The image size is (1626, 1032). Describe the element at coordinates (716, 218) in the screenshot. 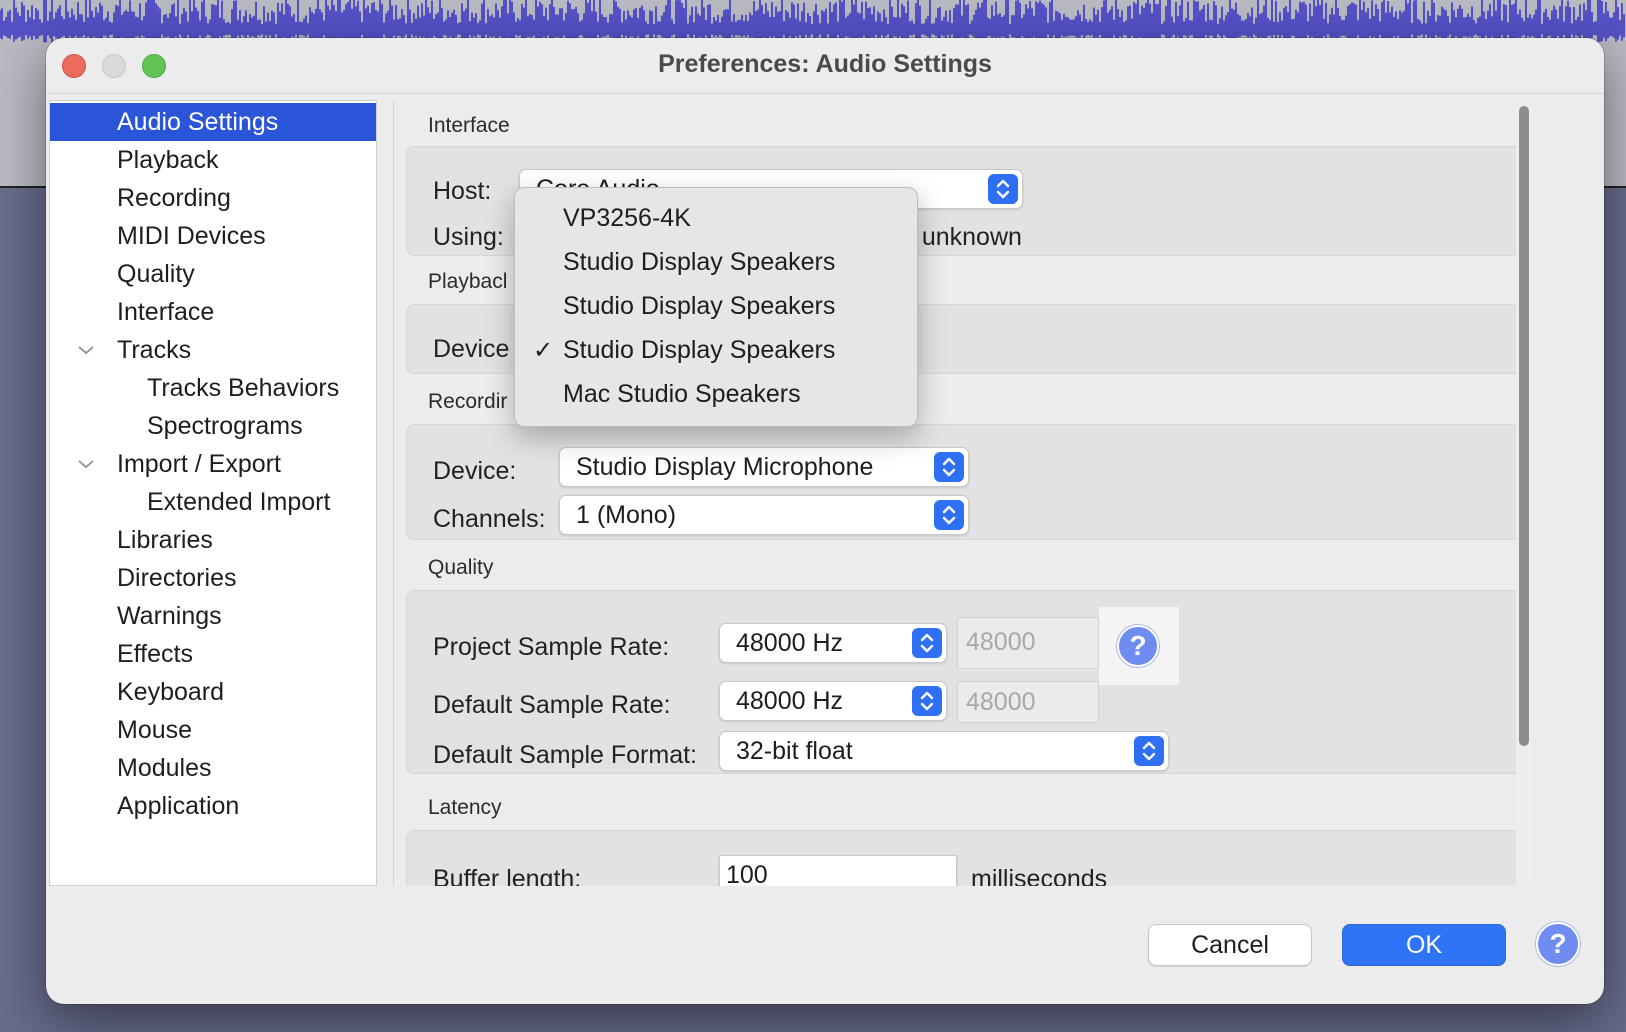

I see `menu-item-vp3256-4k: VP3256-4K` at that location.